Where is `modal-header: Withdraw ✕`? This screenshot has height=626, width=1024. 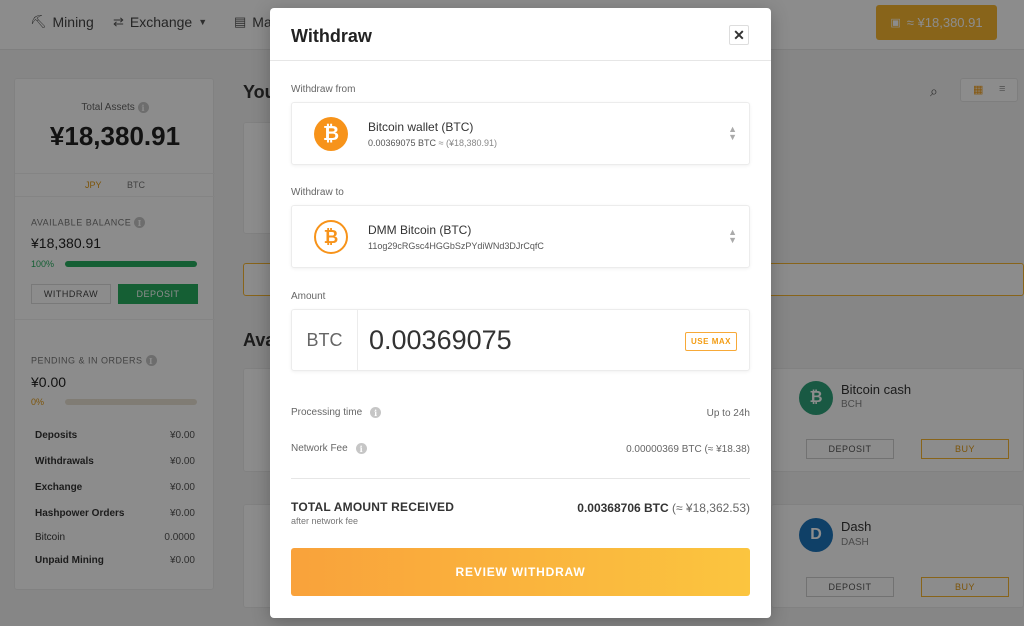
modal-header: Withdraw ✕ is located at coordinates (520, 34).